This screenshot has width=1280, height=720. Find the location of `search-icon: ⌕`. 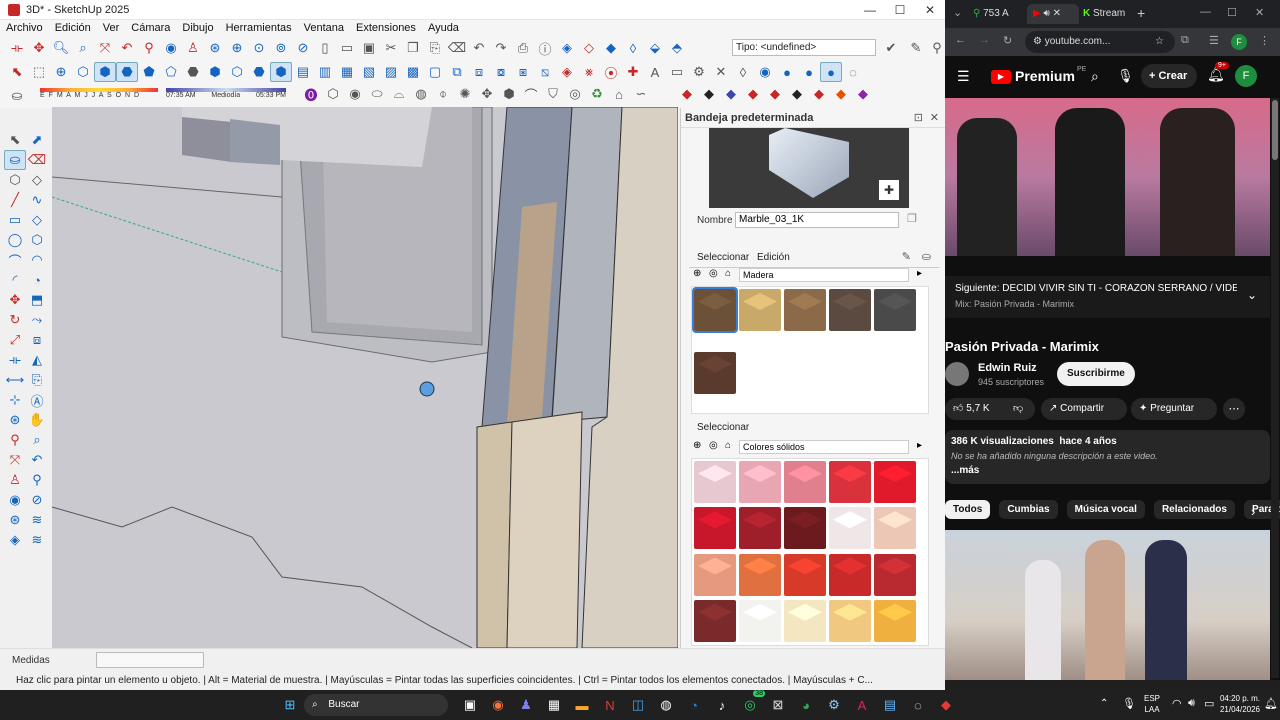

search-icon: ⌕ is located at coordinates (1095, 76).